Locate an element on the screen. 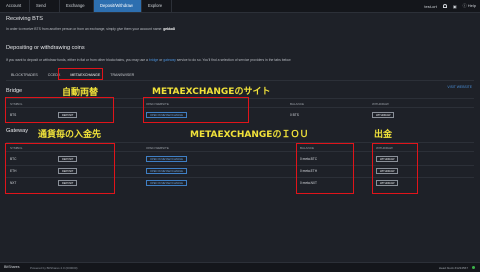 The height and width of the screenshot is (272, 480). top-right-area: test-ort ▣ ⓘ Help is located at coordinates (450, 6).